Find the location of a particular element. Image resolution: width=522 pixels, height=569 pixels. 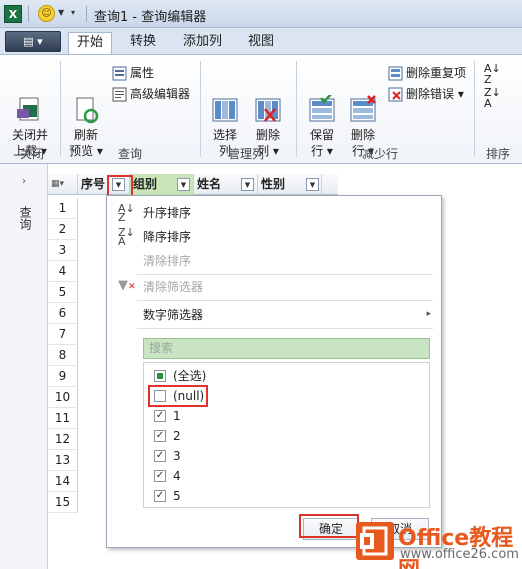

sort-ascending-icon: A↓ Z is located at coordinates (492, 74).